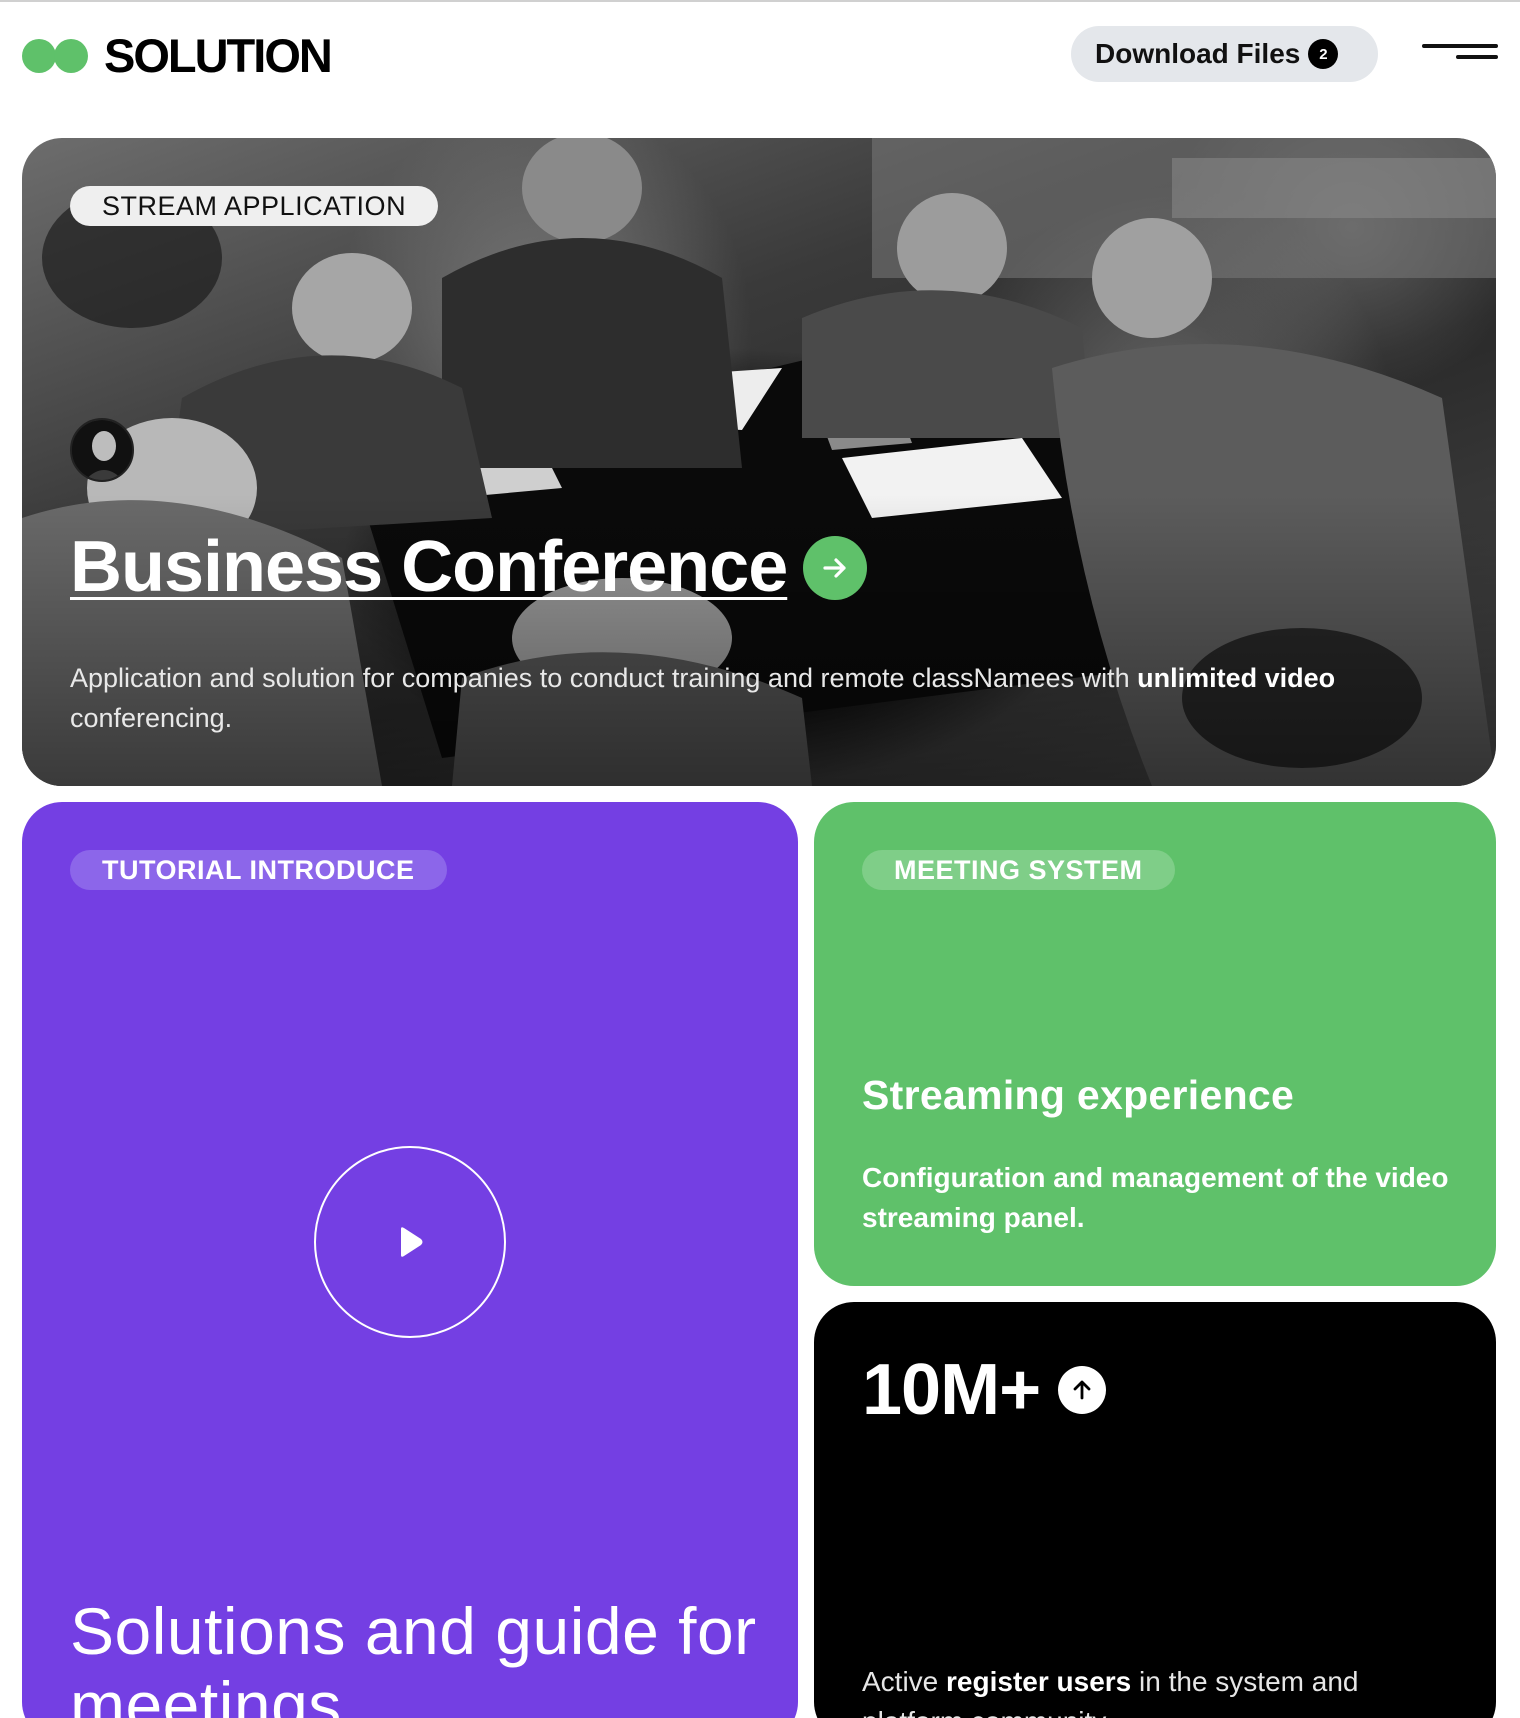  What do you see at coordinates (1018, 870) in the screenshot?
I see `meeting-tag: MEETING SYSTEM` at bounding box center [1018, 870].